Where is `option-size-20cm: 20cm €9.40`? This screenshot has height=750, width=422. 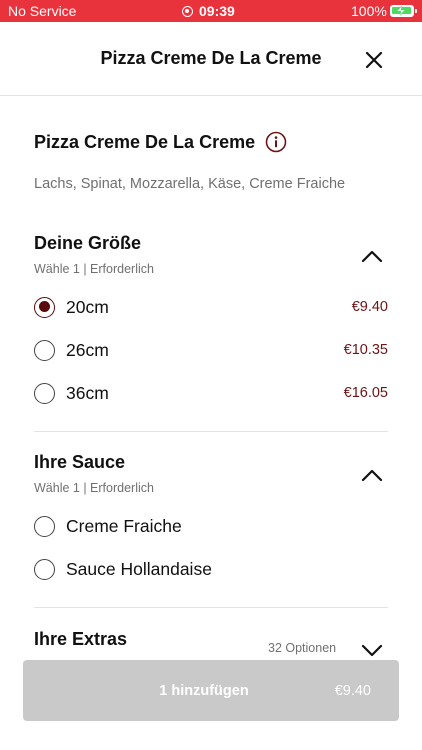
option-size-20cm: 20cm €9.40 is located at coordinates (211, 307).